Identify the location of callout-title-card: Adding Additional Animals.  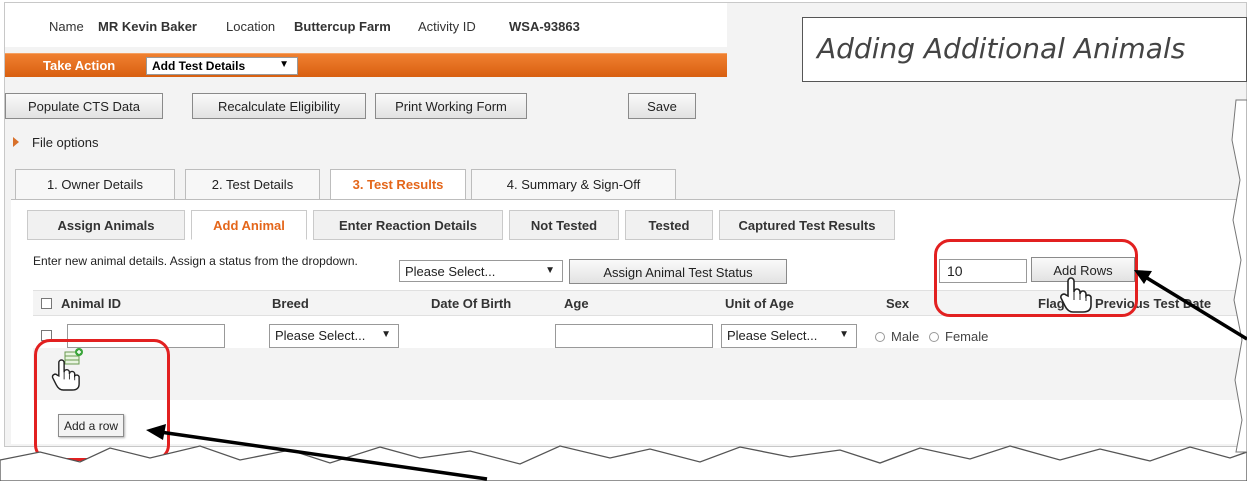
(1024, 49).